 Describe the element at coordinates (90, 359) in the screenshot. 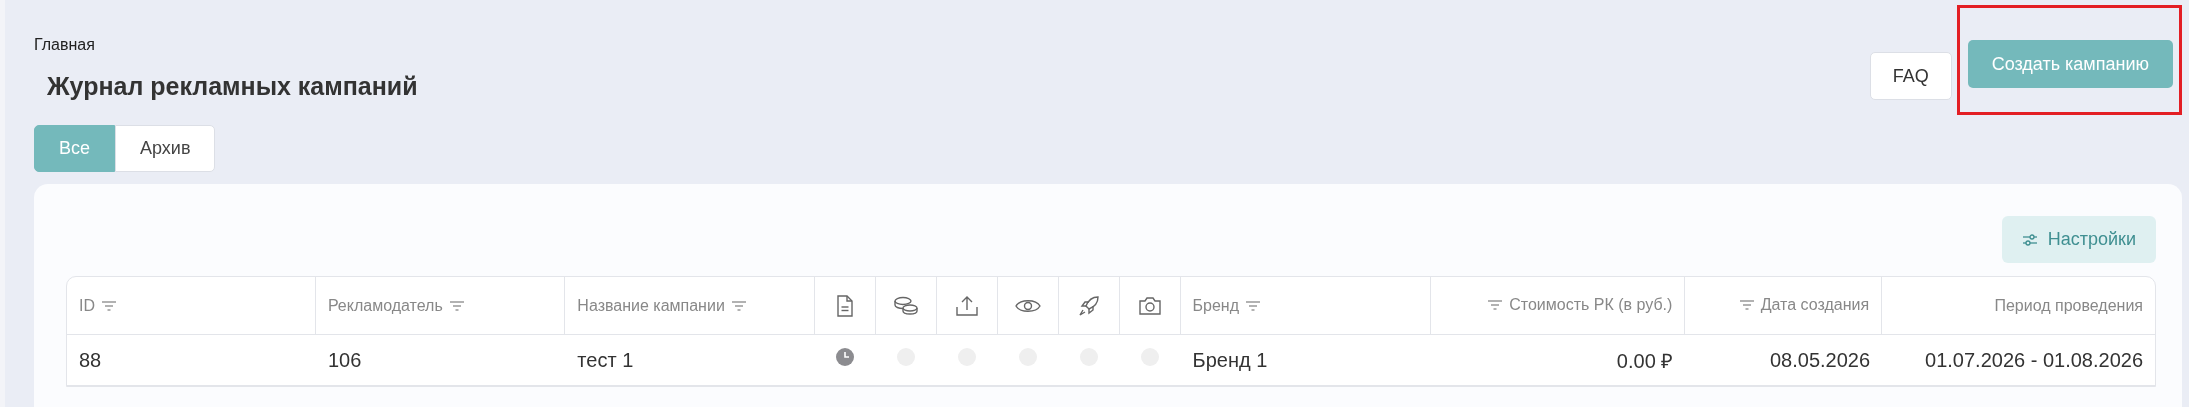

I see `table-cell: 88` at that location.